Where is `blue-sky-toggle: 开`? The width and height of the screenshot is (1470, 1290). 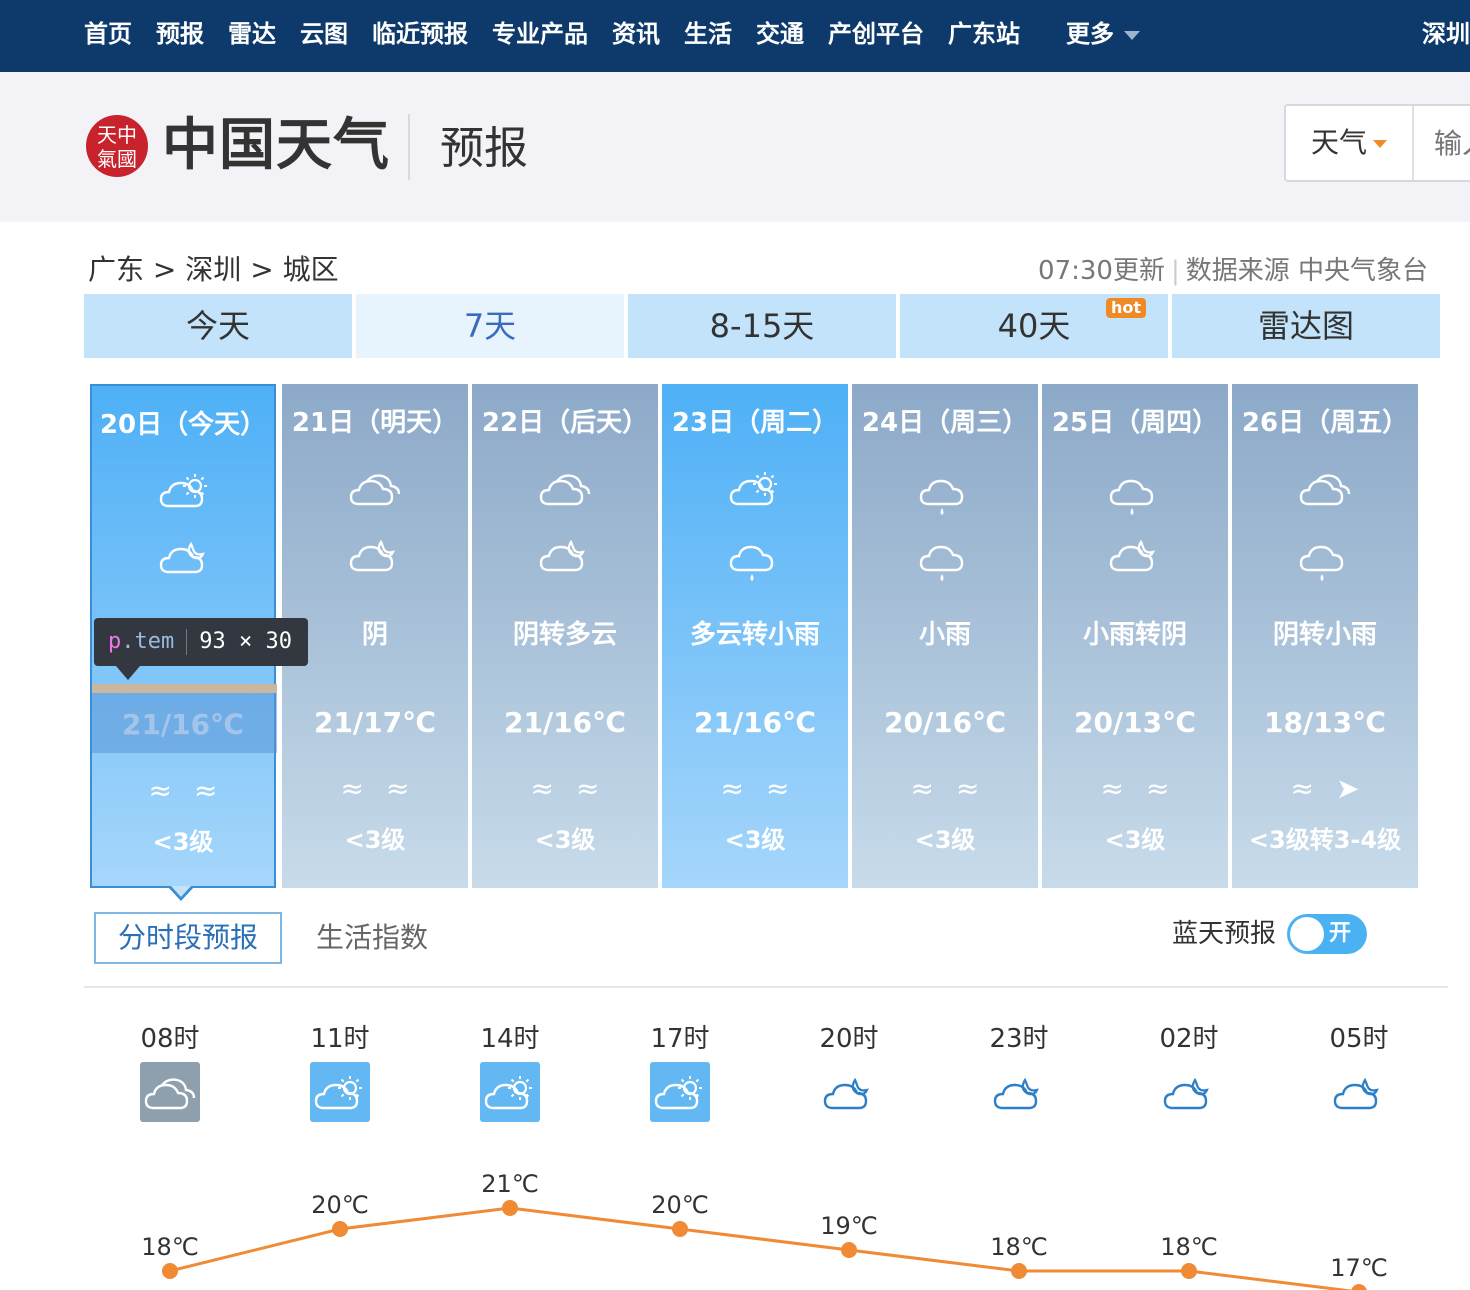 blue-sky-toggle: 开 is located at coordinates (1327, 934).